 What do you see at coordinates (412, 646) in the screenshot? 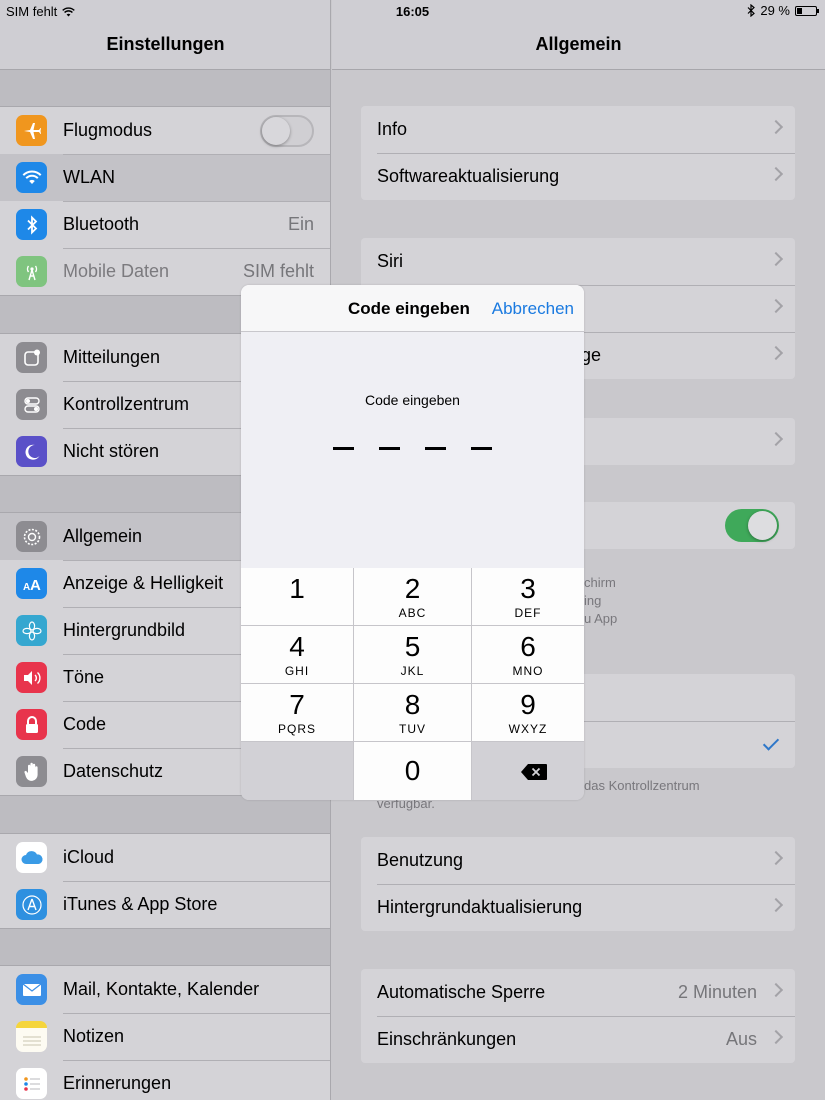
I see `key-digit: 5` at bounding box center [412, 646].